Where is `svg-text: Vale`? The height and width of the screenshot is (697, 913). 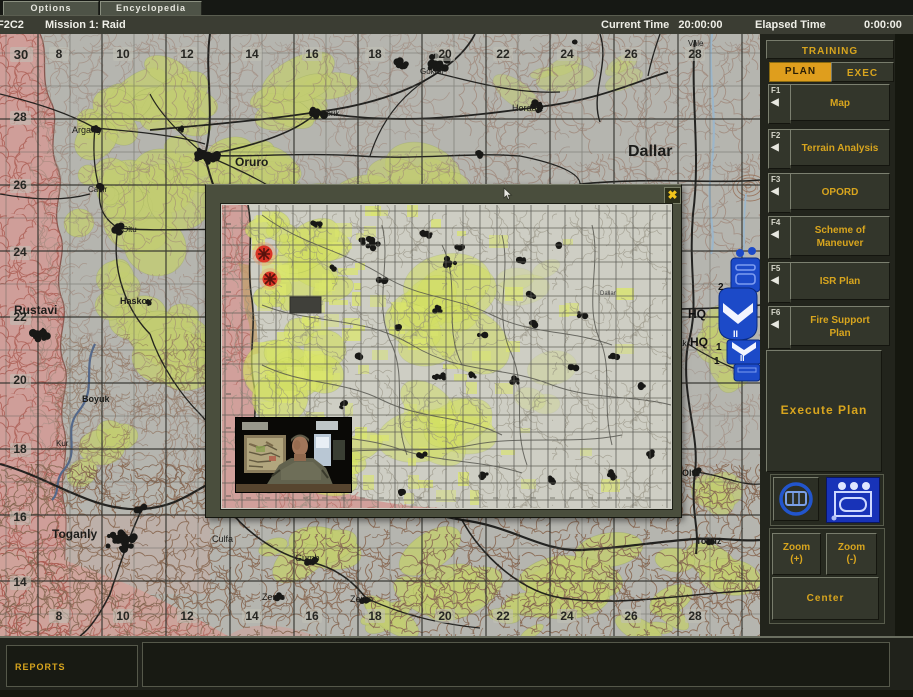 svg-text: Vale is located at coordinates (696, 43).